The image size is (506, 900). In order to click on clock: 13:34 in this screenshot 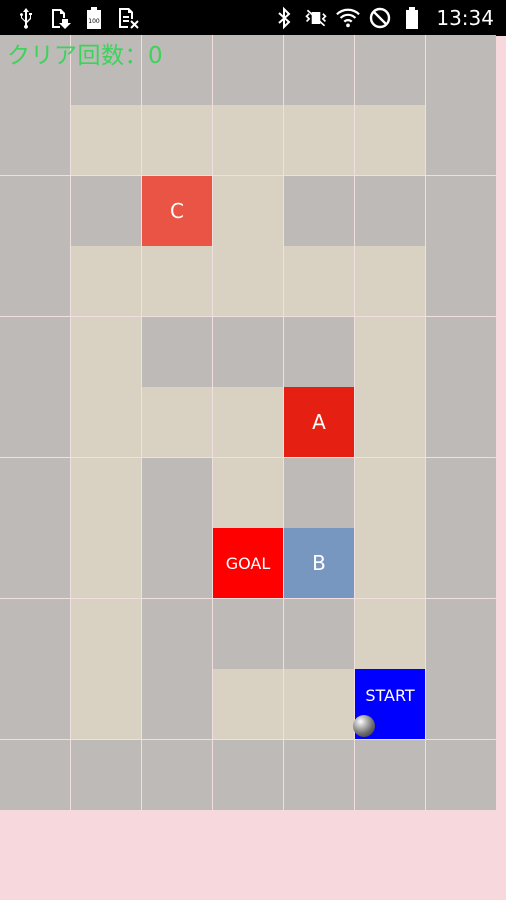, I will do `click(465, 18)`.